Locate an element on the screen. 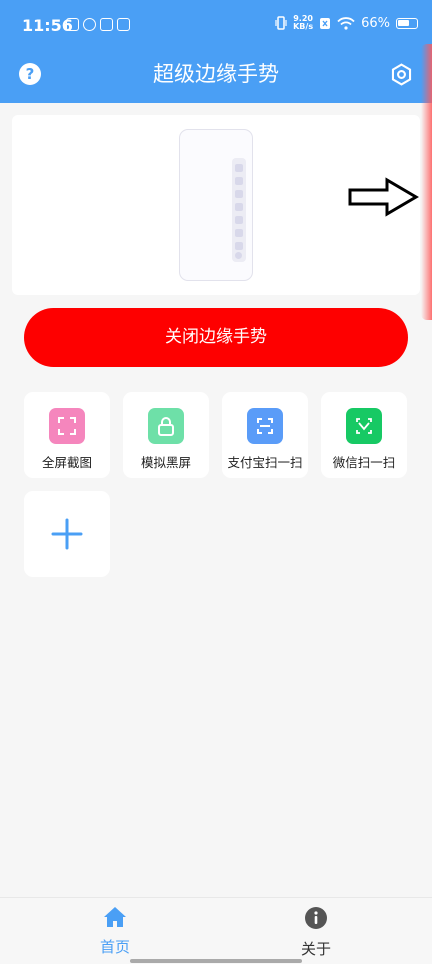  sim-icon is located at coordinates (325, 23).